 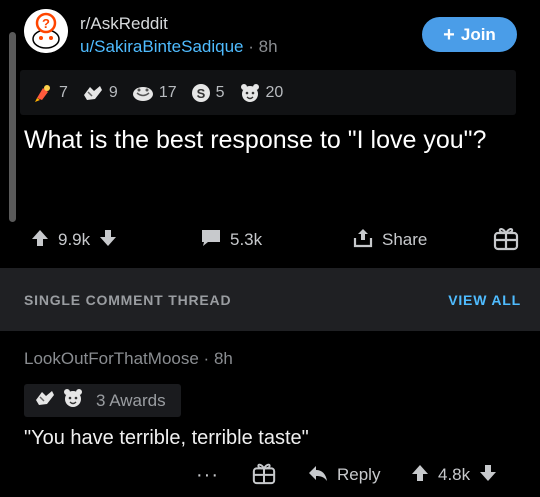 What do you see at coordinates (261, 93) in the screenshot?
I see `award-item: 20` at bounding box center [261, 93].